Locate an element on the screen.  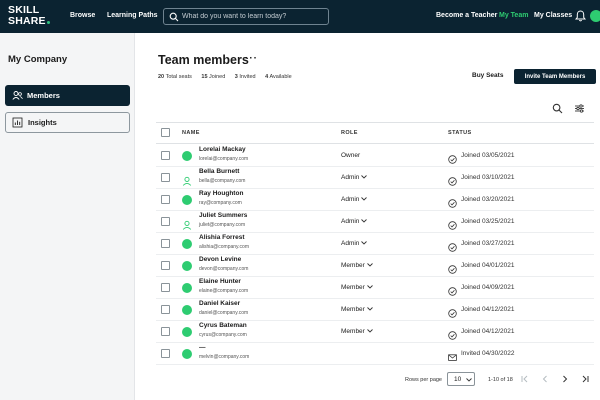
member-name: Alishia Forrest is located at coordinates (222, 237).